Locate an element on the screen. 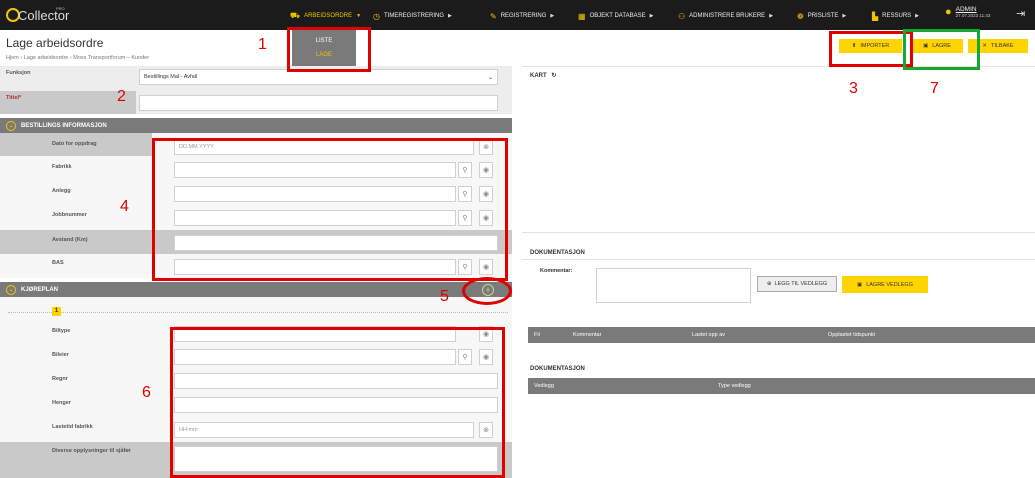 This screenshot has height=478, width=1035. henger-label: Henger is located at coordinates (61, 403).